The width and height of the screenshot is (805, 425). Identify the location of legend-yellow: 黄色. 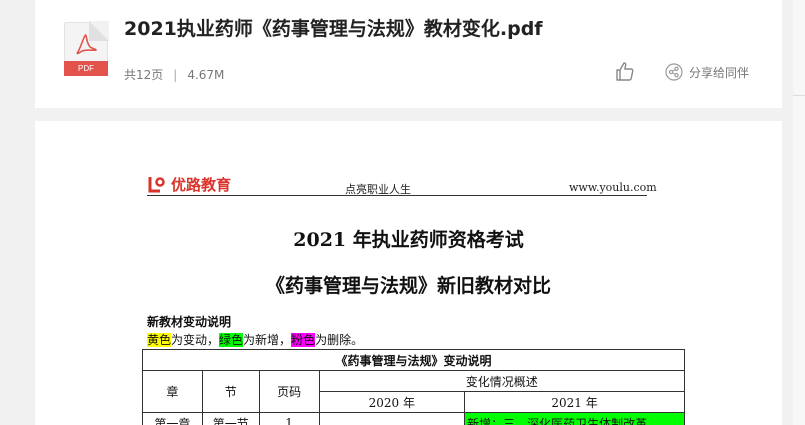
(159, 340).